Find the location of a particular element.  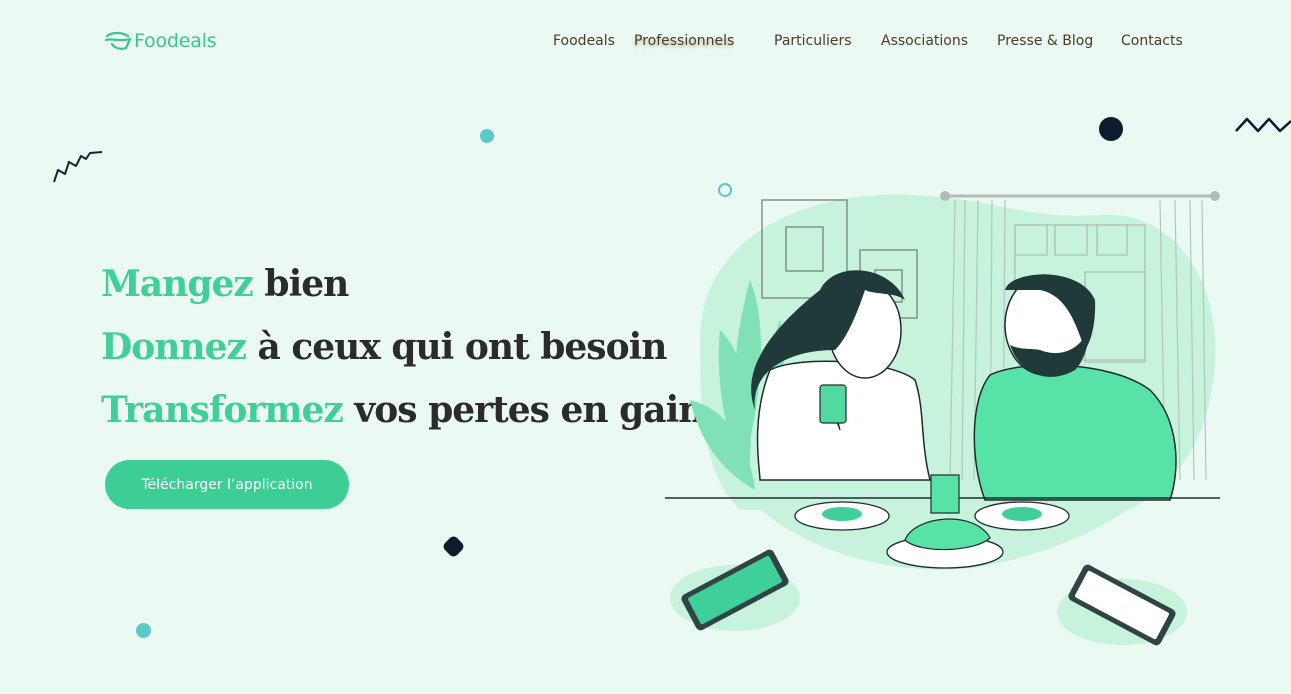

nav-link-particuliers: Particuliers is located at coordinates (813, 41).